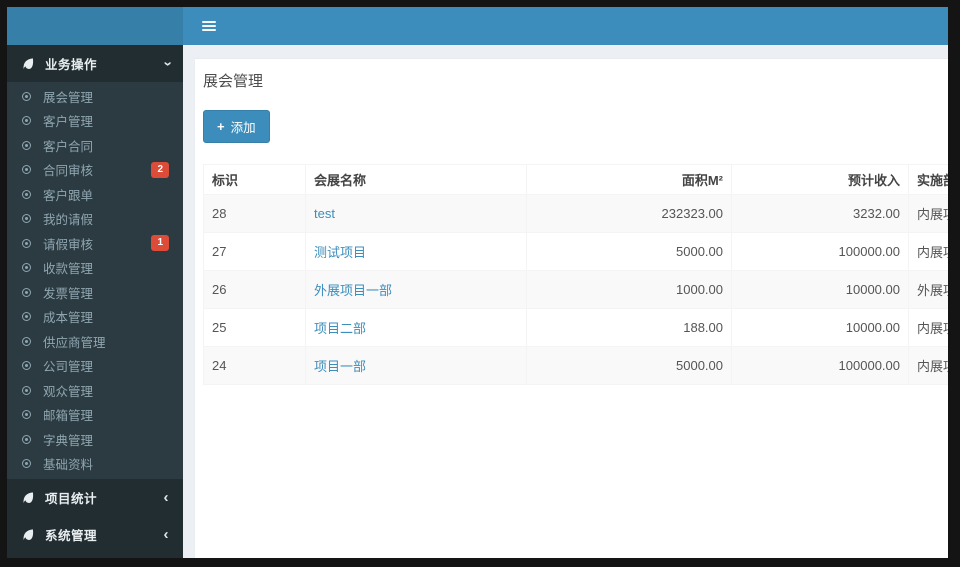 The height and width of the screenshot is (567, 960). Describe the element at coordinates (340, 252) in the screenshot. I see `exhibition-link: 测试项目` at that location.